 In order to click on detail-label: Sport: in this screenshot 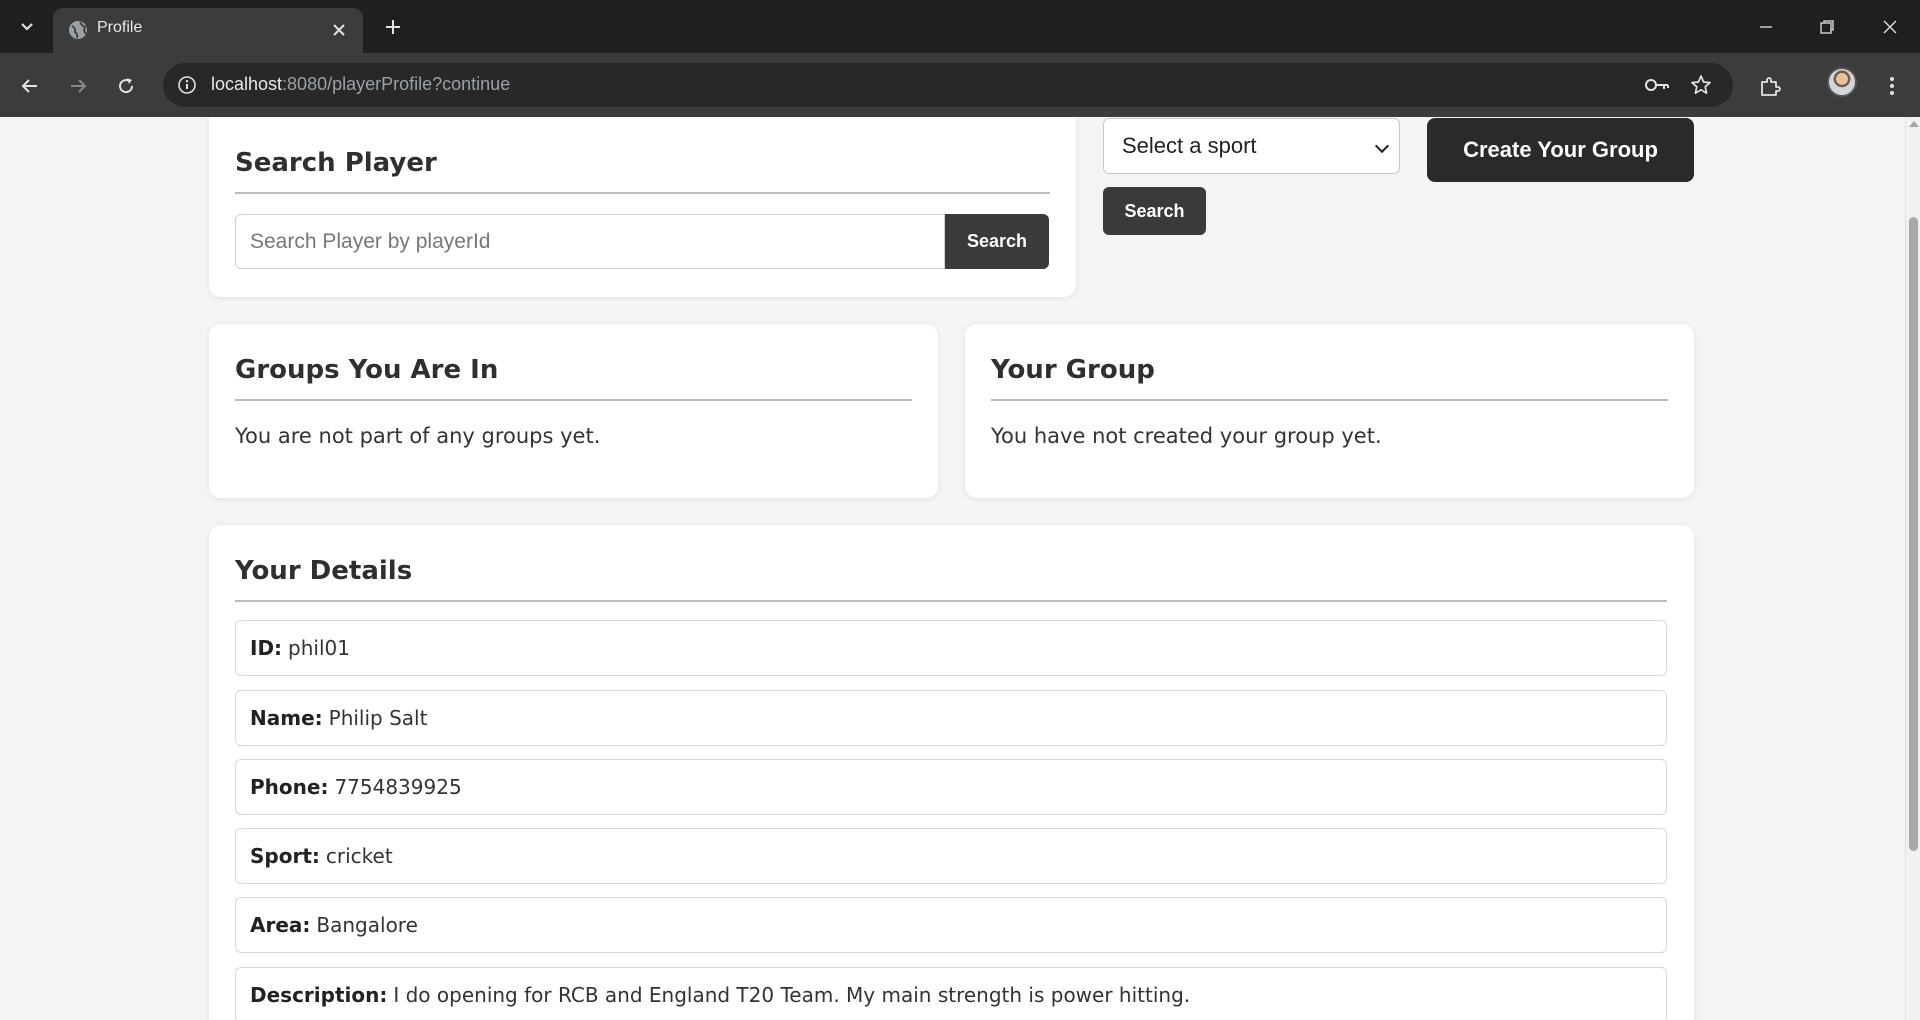, I will do `click(285, 856)`.